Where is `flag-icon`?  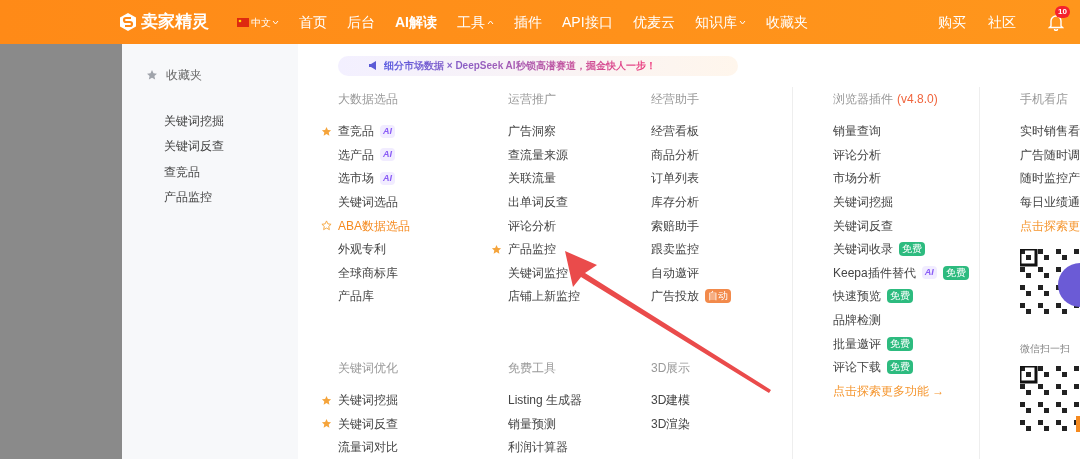
flag-icon is located at coordinates (243, 22).